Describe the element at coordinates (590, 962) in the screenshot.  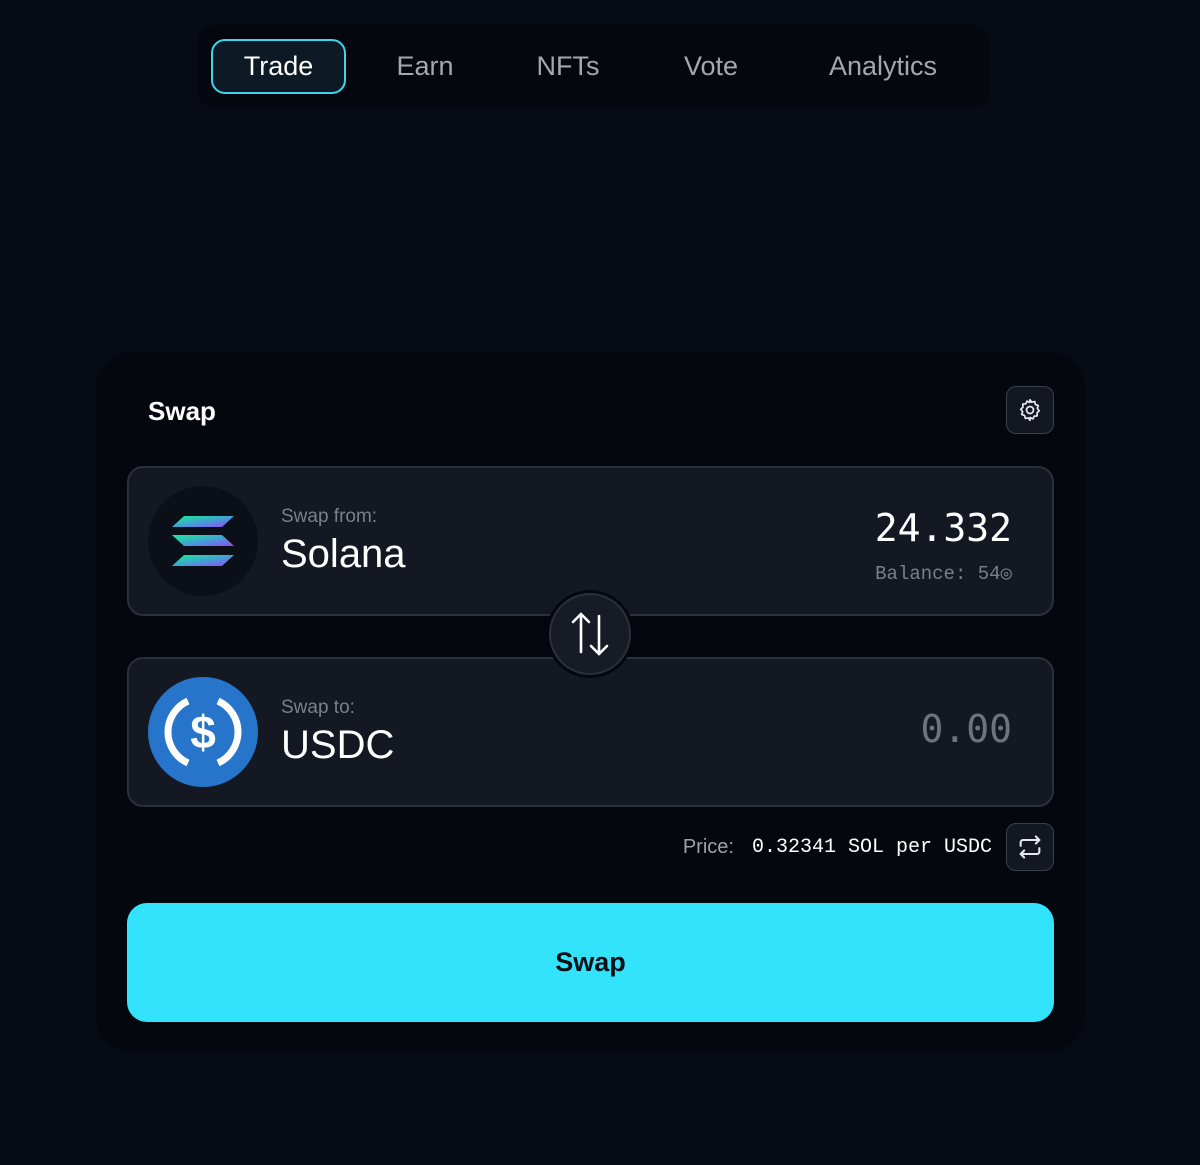
I see `swap-submit-button: Swap` at that location.